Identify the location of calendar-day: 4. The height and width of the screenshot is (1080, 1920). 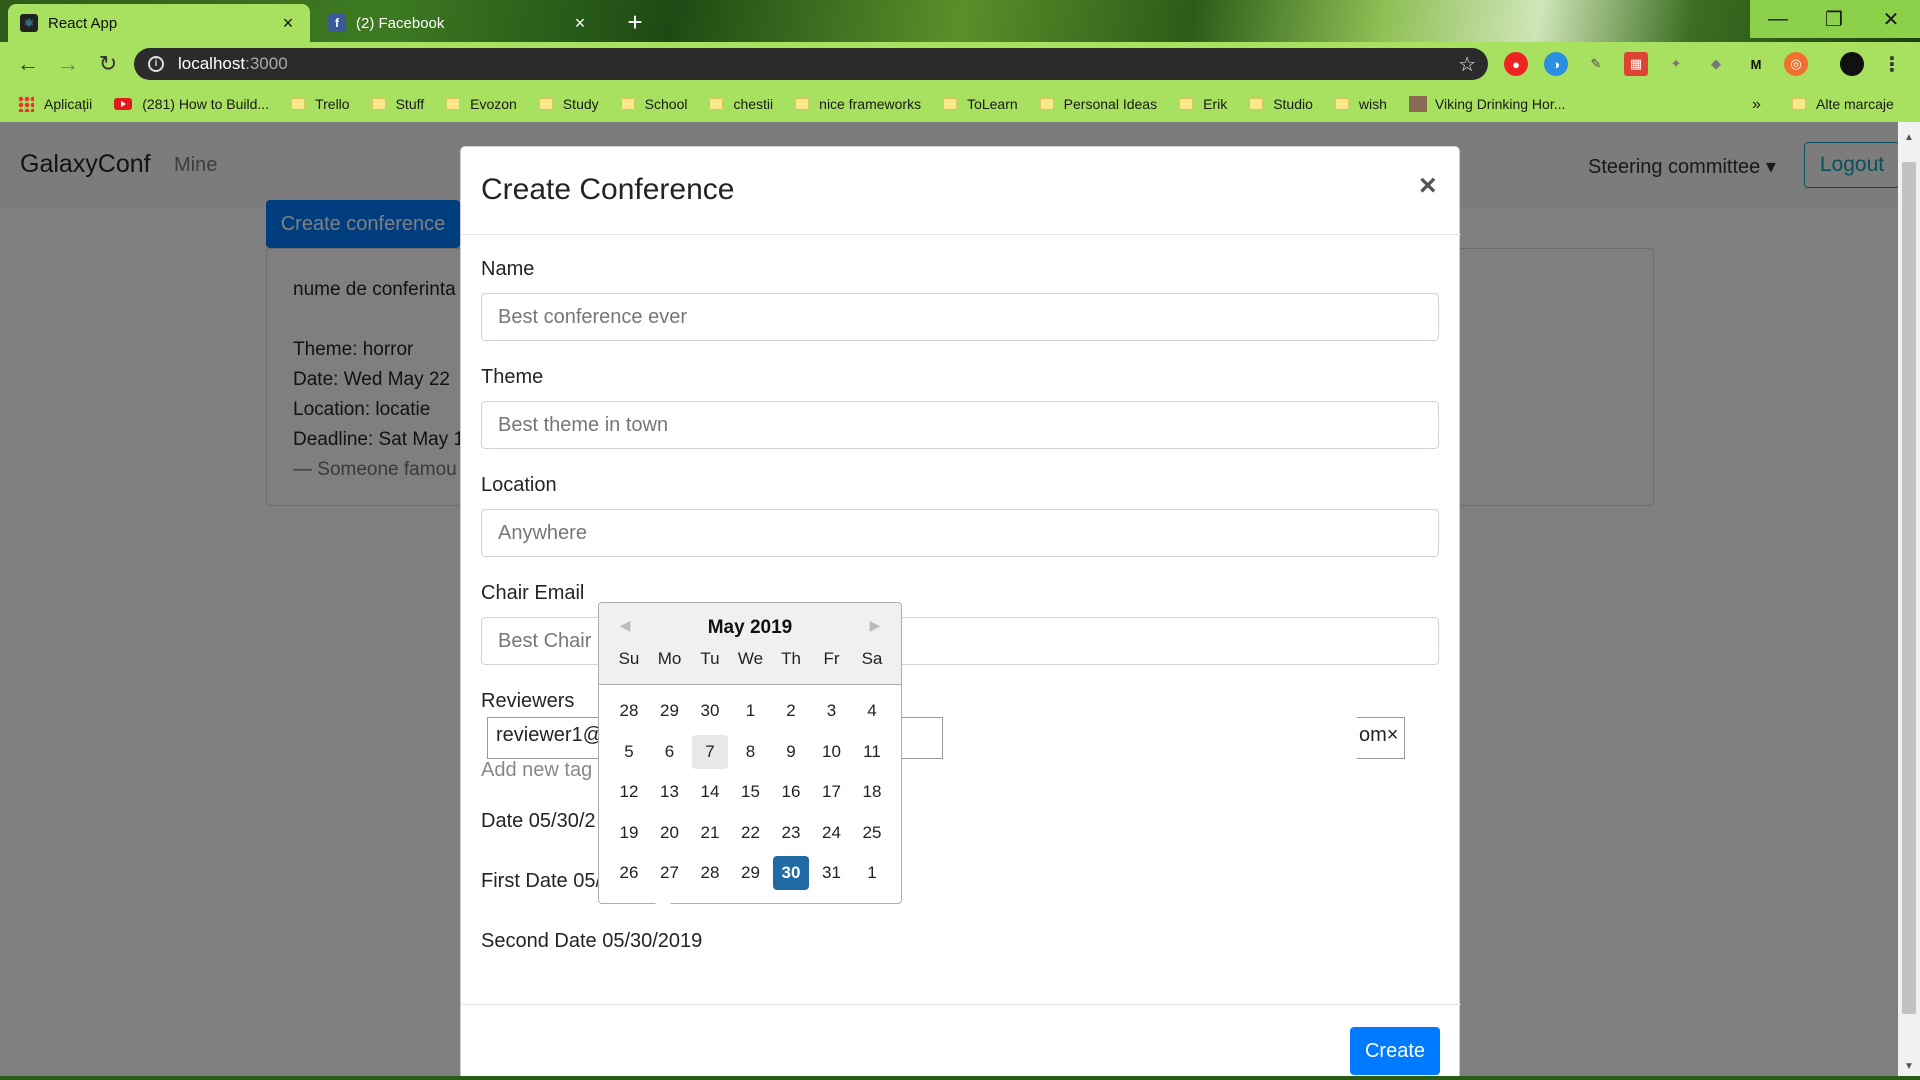
(872, 711).